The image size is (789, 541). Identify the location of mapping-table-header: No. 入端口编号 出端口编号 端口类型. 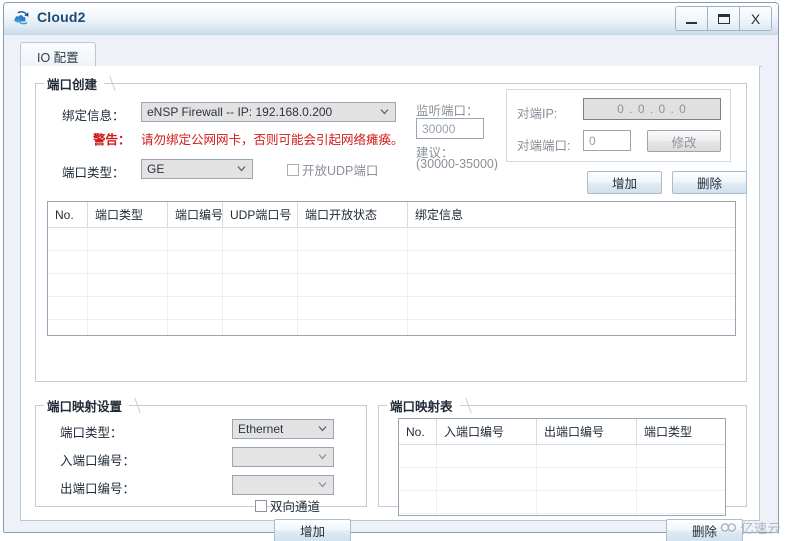
(562, 432).